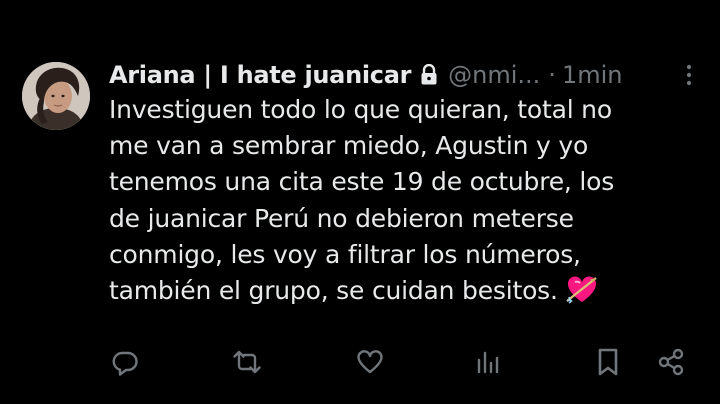 The height and width of the screenshot is (404, 720). I want to click on lock-icon, so click(429, 74).